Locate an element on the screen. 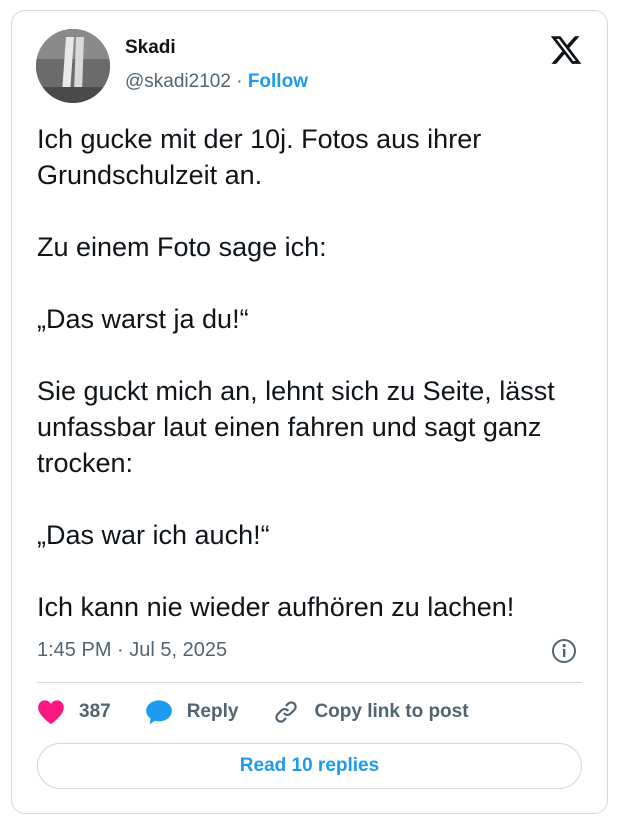 This screenshot has height=826, width=620. post-paragraph: „Das war ich auch!“ is located at coordinates (153, 535).